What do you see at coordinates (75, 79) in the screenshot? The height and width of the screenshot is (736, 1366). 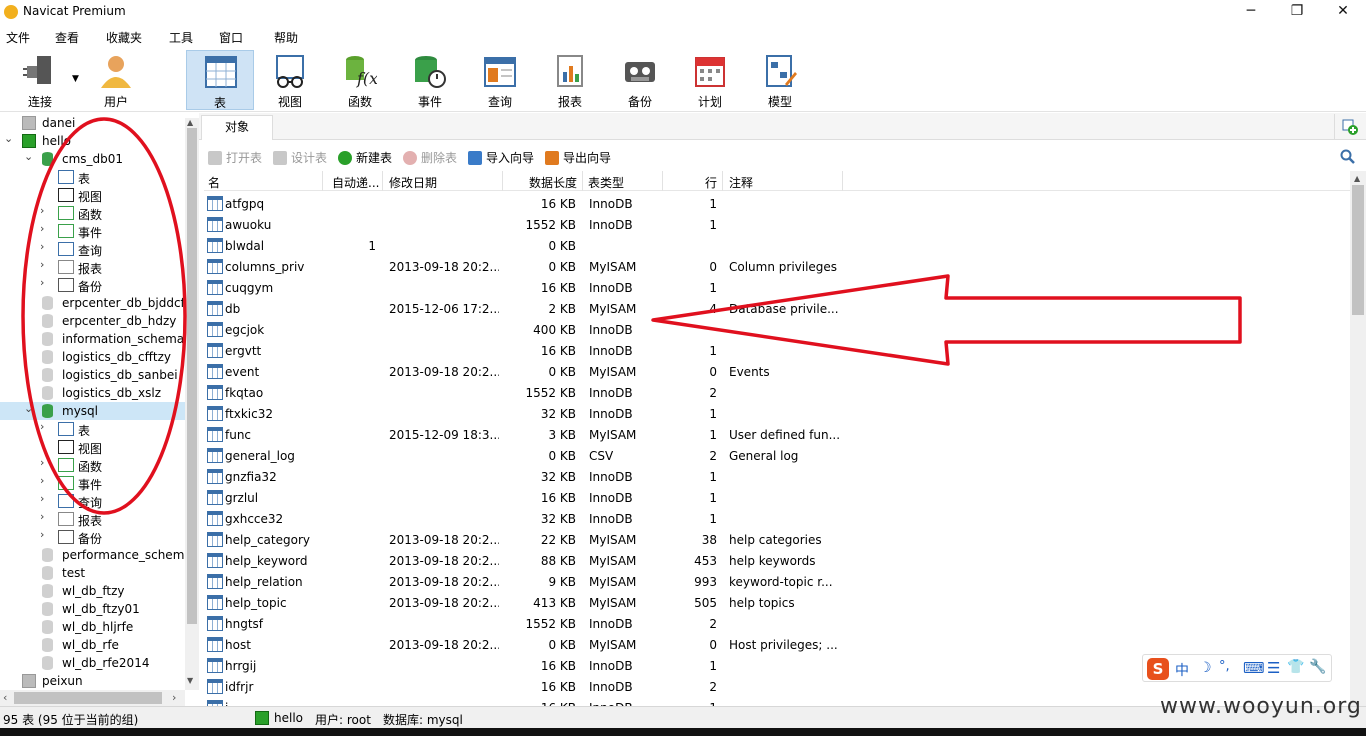 I see `chevron-down-icon: ▼` at bounding box center [75, 79].